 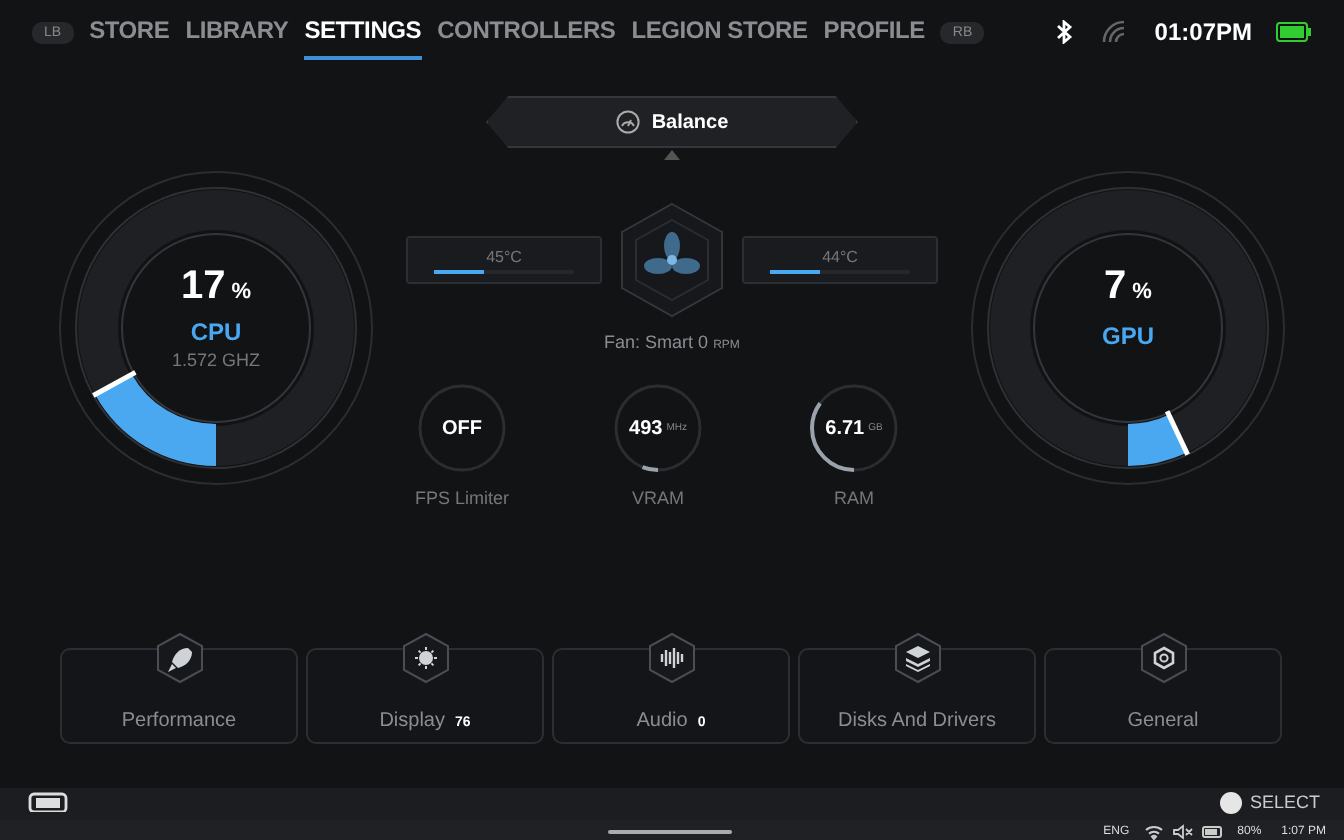 I want to click on performance-mode-button: Balance, so click(x=672, y=122).